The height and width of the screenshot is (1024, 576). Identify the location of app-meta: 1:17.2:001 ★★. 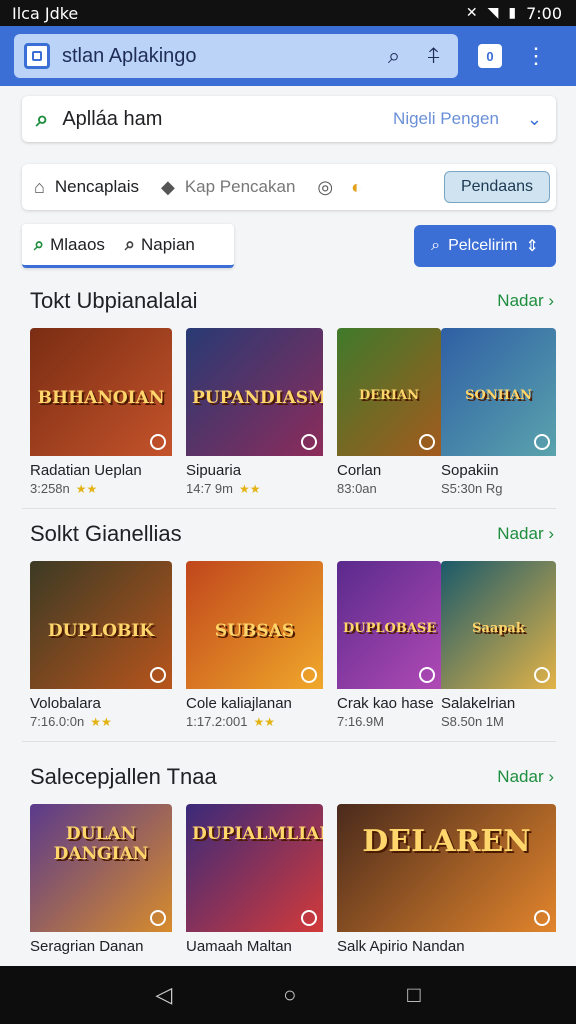
(254, 721).